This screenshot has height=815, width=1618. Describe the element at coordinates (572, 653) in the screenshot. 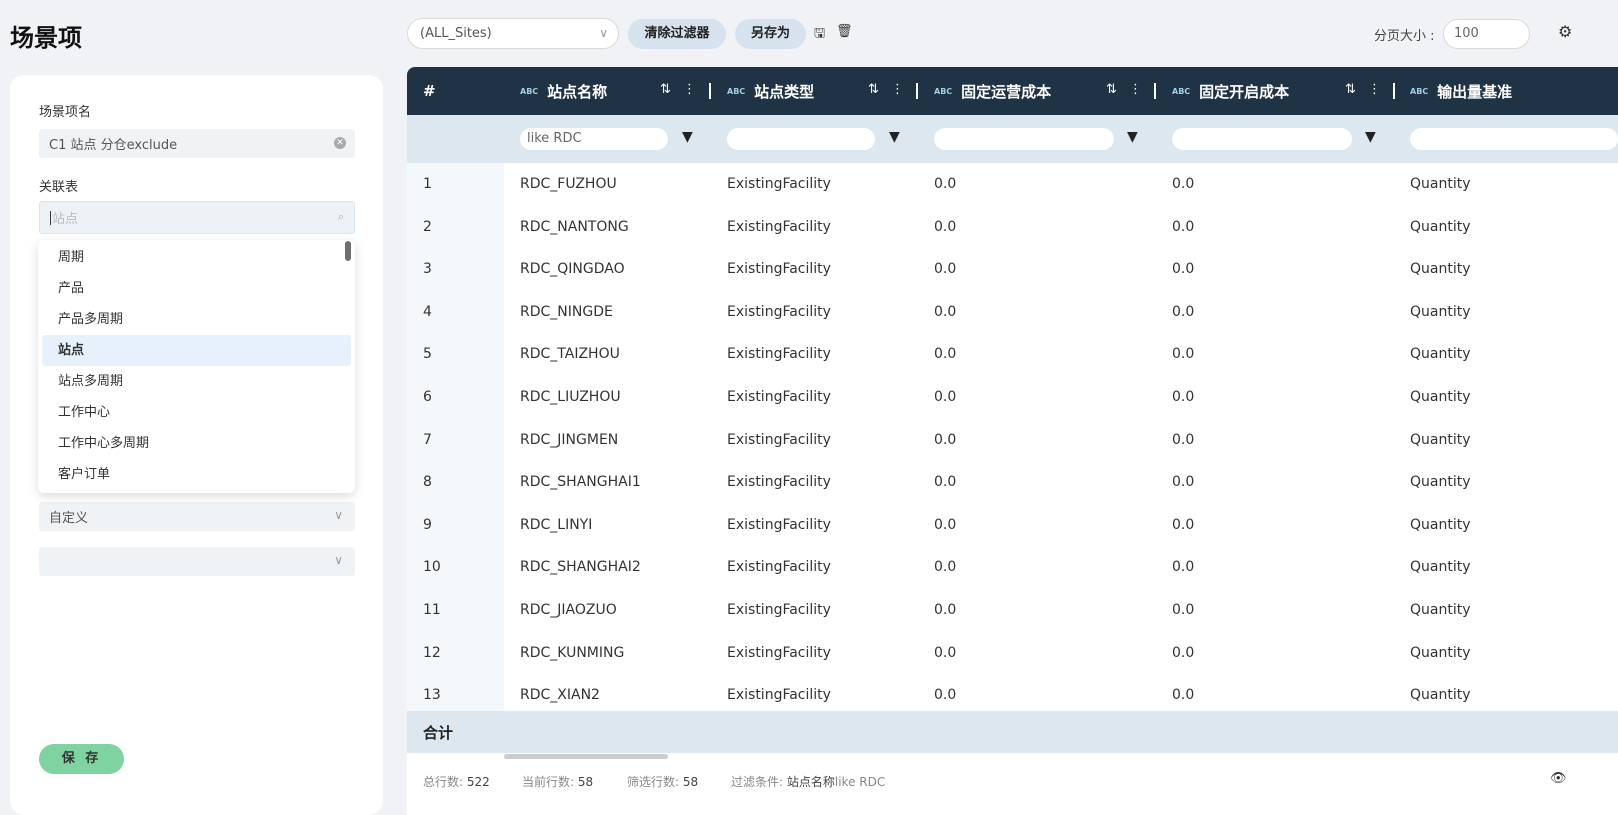

I see `table-cell: RDC_KUNMING` at that location.